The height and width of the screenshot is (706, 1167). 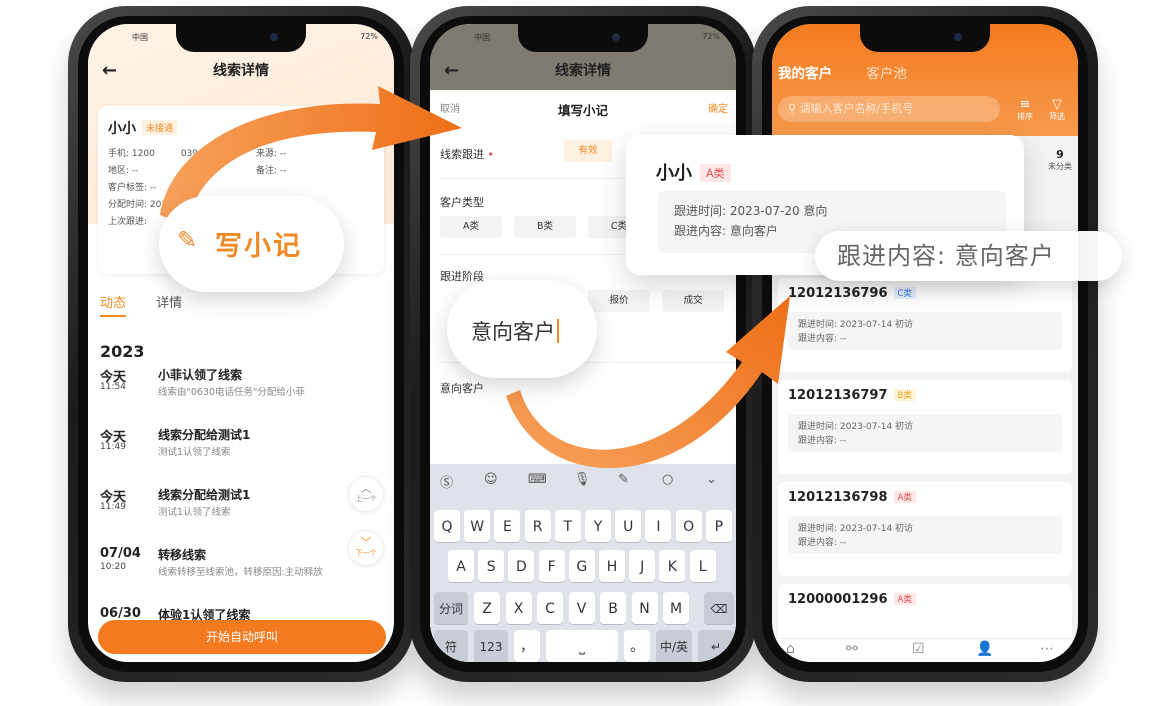 I want to click on key-z: Z, so click(x=487, y=608).